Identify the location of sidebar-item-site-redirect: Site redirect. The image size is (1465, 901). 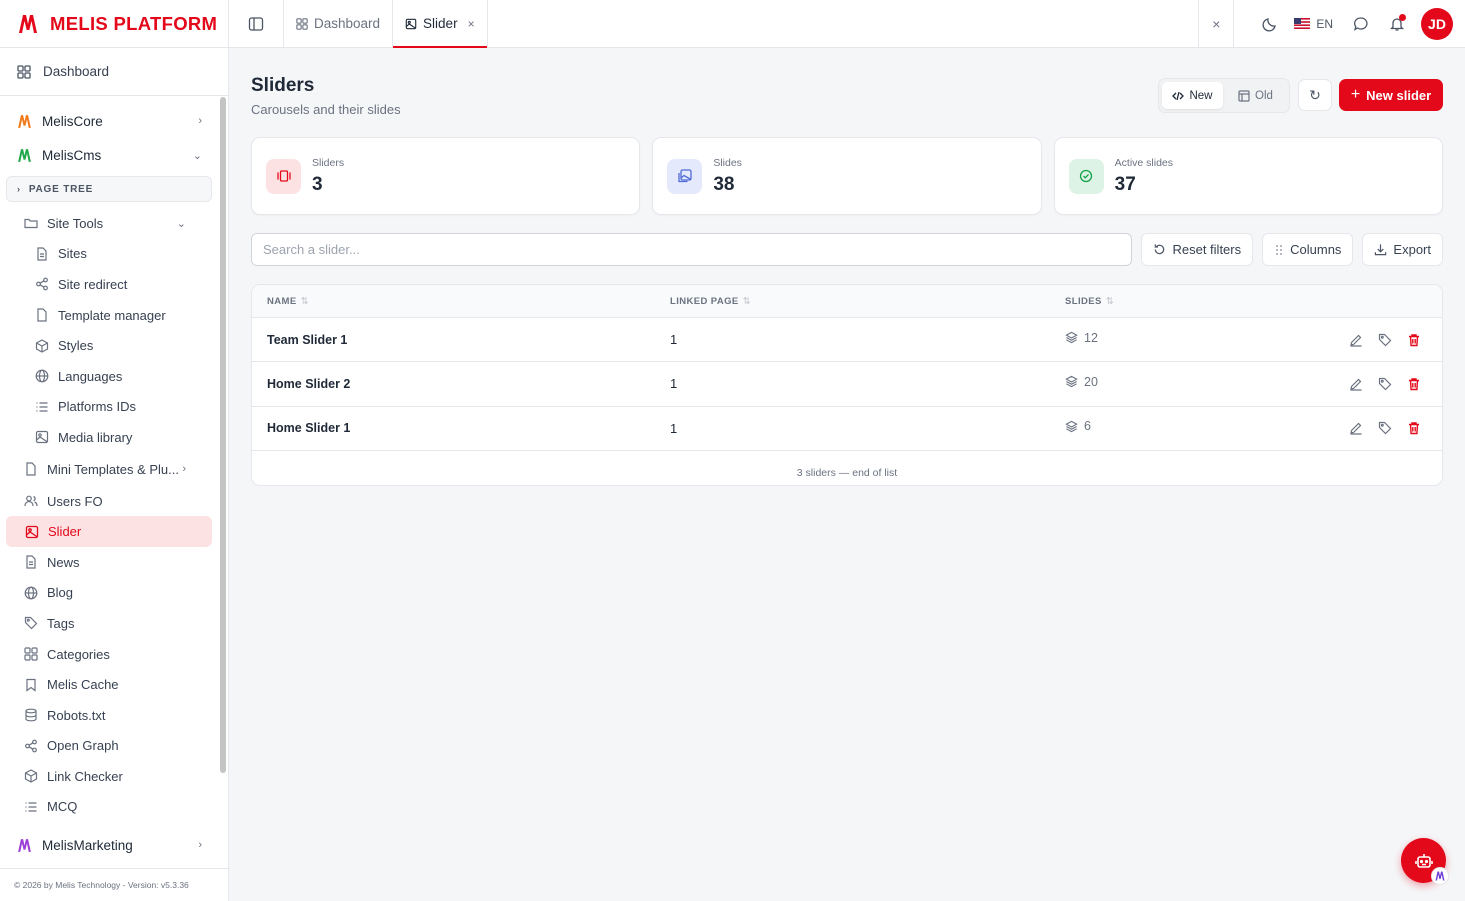
(106, 284).